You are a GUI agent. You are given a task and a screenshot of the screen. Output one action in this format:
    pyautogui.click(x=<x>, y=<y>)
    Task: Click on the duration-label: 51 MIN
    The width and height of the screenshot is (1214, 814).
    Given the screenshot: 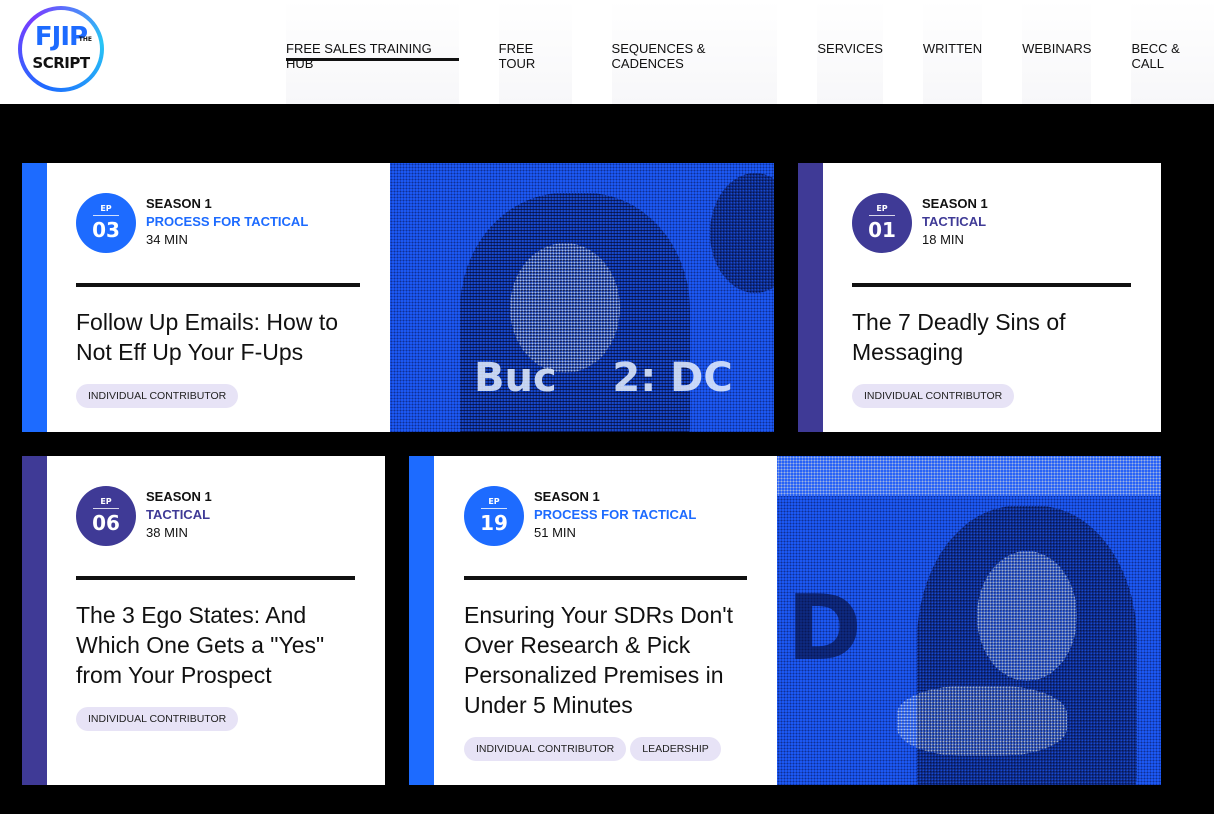 What is the action you would take?
    pyautogui.click(x=555, y=532)
    